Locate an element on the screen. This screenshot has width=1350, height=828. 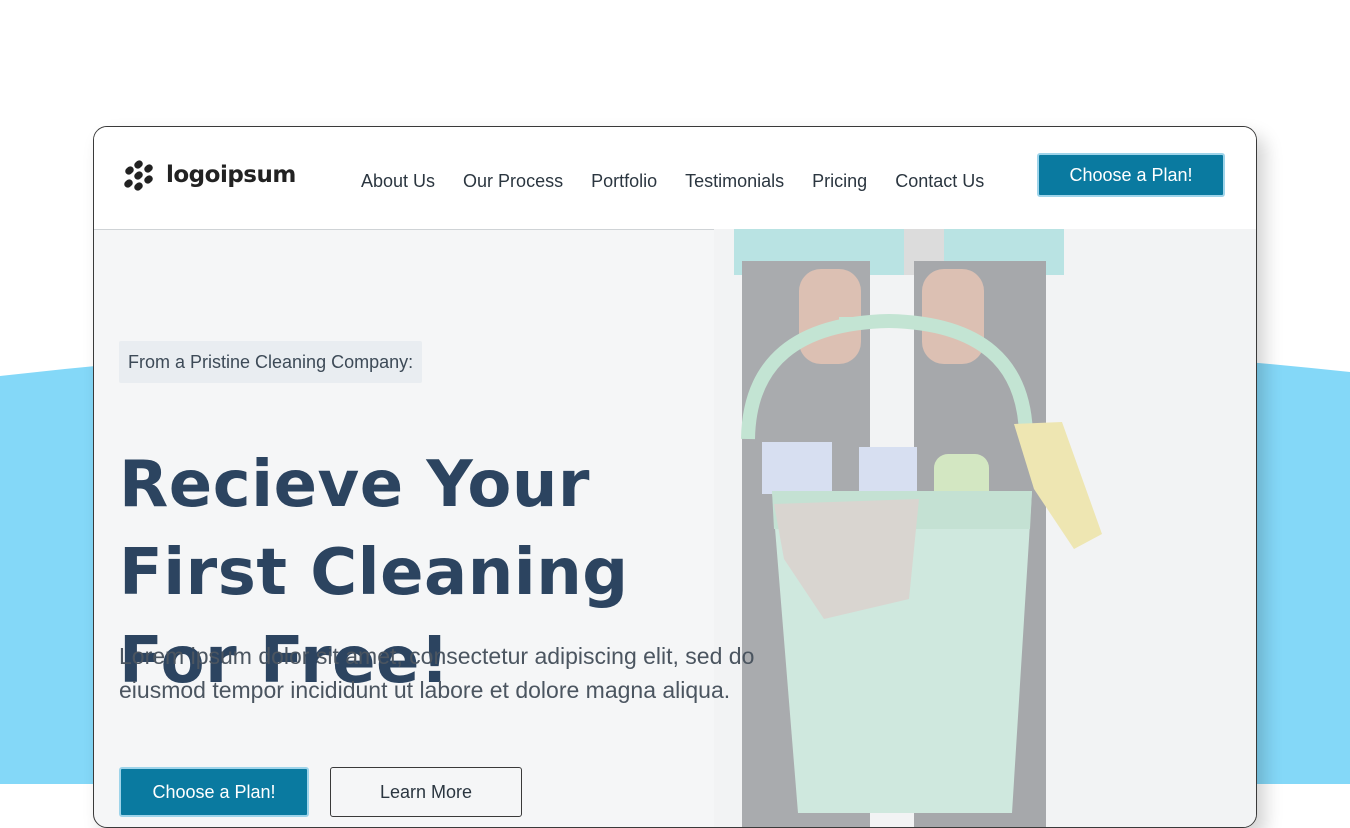
learn-more-button: Learn More is located at coordinates (426, 792).